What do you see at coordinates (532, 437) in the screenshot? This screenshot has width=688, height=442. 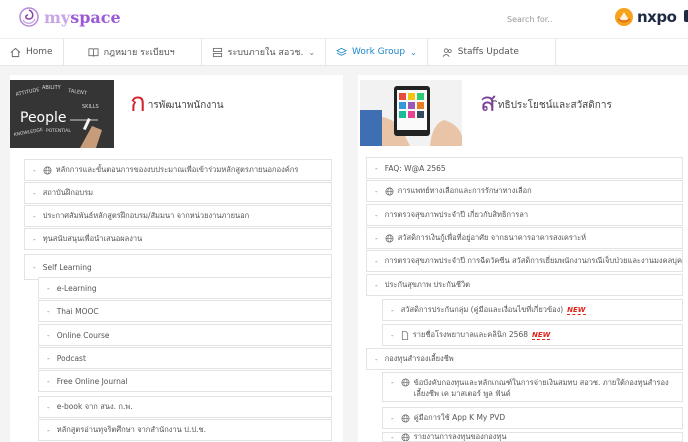 I see `sub-list-item: - รายงานการลงทุนของกองทุน` at bounding box center [532, 437].